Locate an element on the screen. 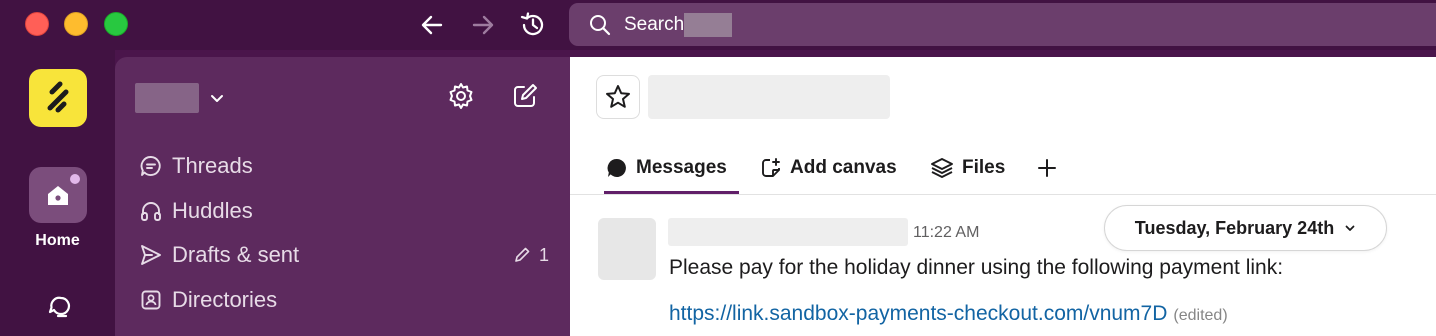 This screenshot has height=336, width=1436. arrow-right-icon is located at coordinates (483, 25).